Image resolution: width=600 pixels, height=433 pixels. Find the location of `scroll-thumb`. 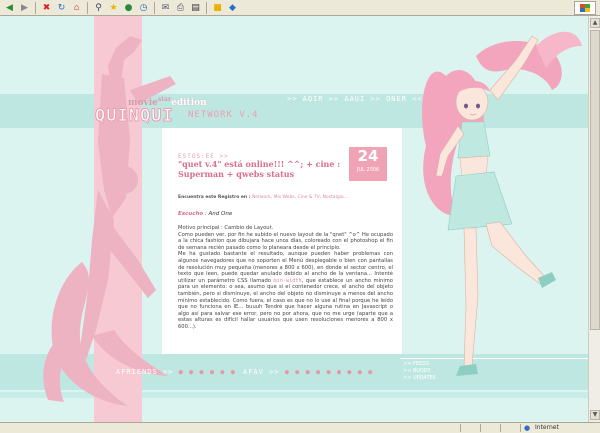

scroll-thumb is located at coordinates (595, 180).